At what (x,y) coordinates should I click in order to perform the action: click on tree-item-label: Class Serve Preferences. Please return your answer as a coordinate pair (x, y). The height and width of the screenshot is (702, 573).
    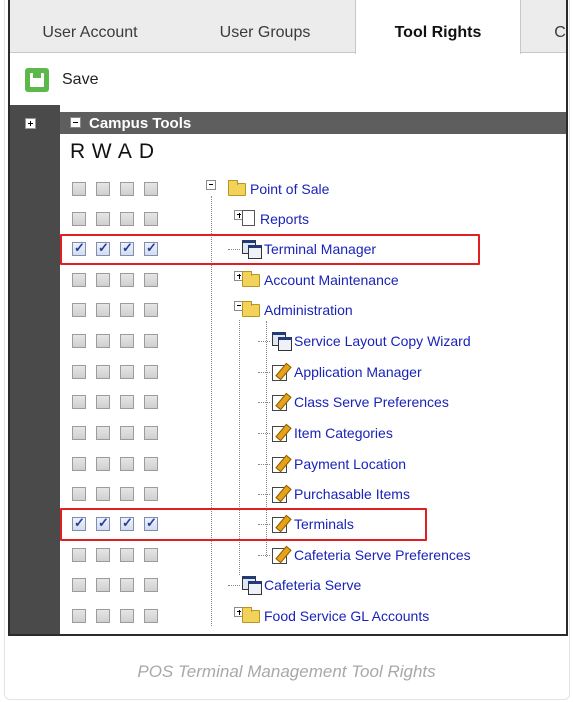
    Looking at the image, I should click on (371, 402).